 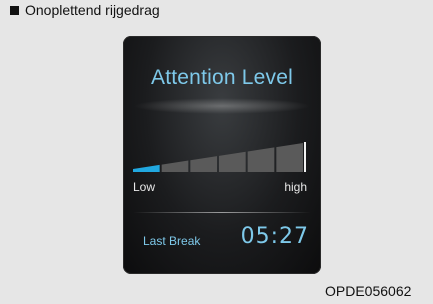 What do you see at coordinates (92, 10) in the screenshot?
I see `caption-text: Onoplettend rijgedrag` at bounding box center [92, 10].